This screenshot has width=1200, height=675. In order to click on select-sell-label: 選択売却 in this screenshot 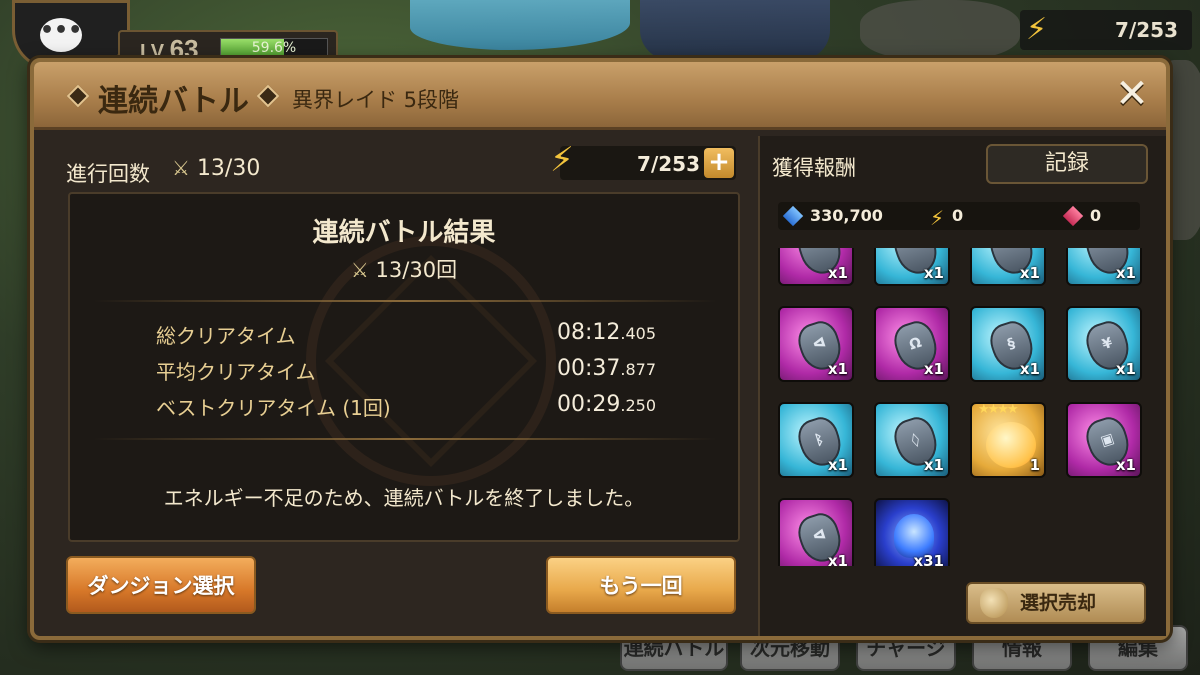, I will do `click(1058, 603)`.